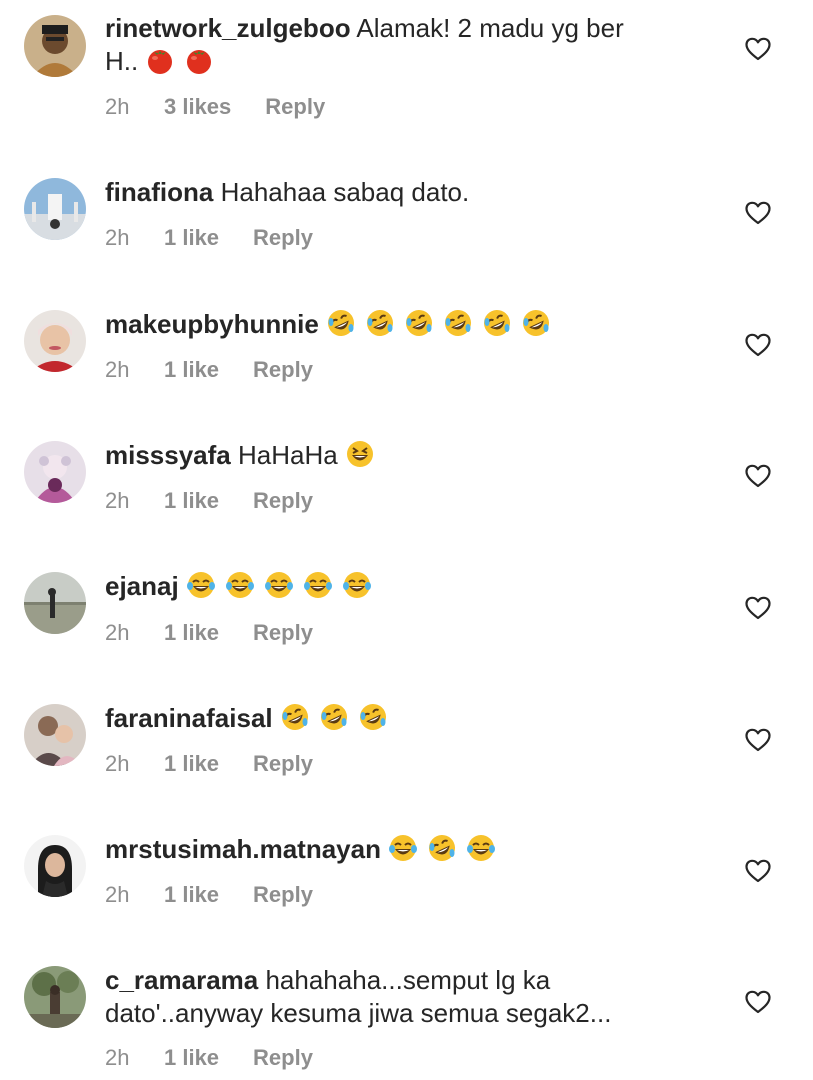  I want to click on comment-username: makeupbyhunnie, so click(212, 324).